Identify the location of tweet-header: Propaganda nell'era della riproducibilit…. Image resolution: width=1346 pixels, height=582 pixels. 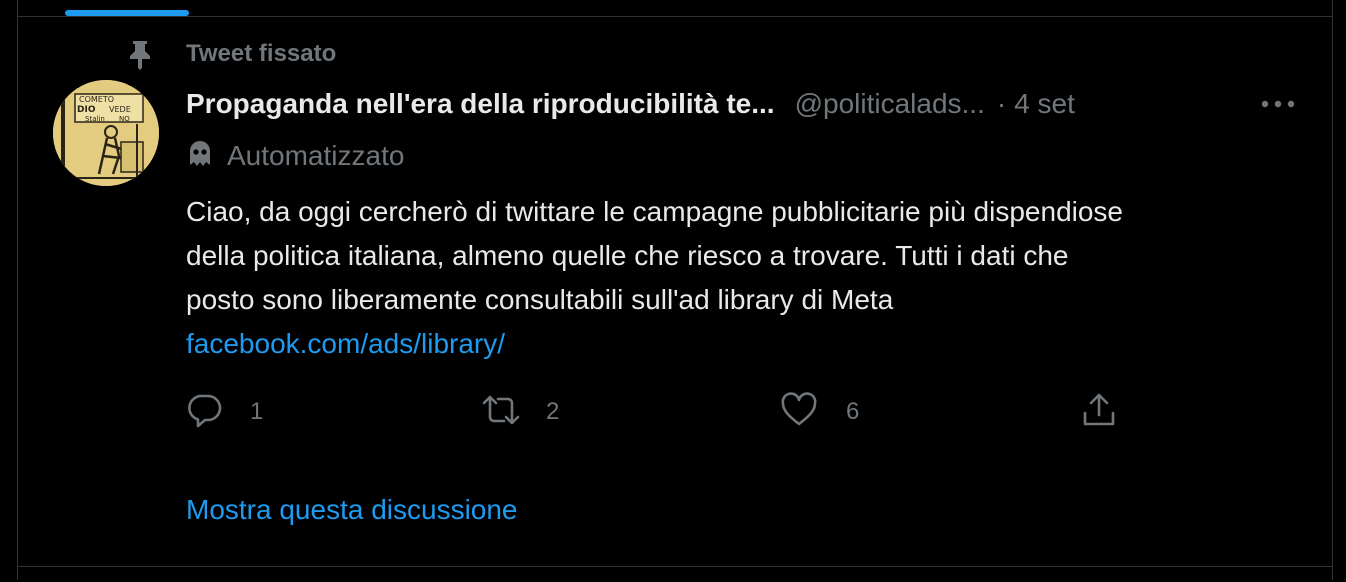
(630, 104).